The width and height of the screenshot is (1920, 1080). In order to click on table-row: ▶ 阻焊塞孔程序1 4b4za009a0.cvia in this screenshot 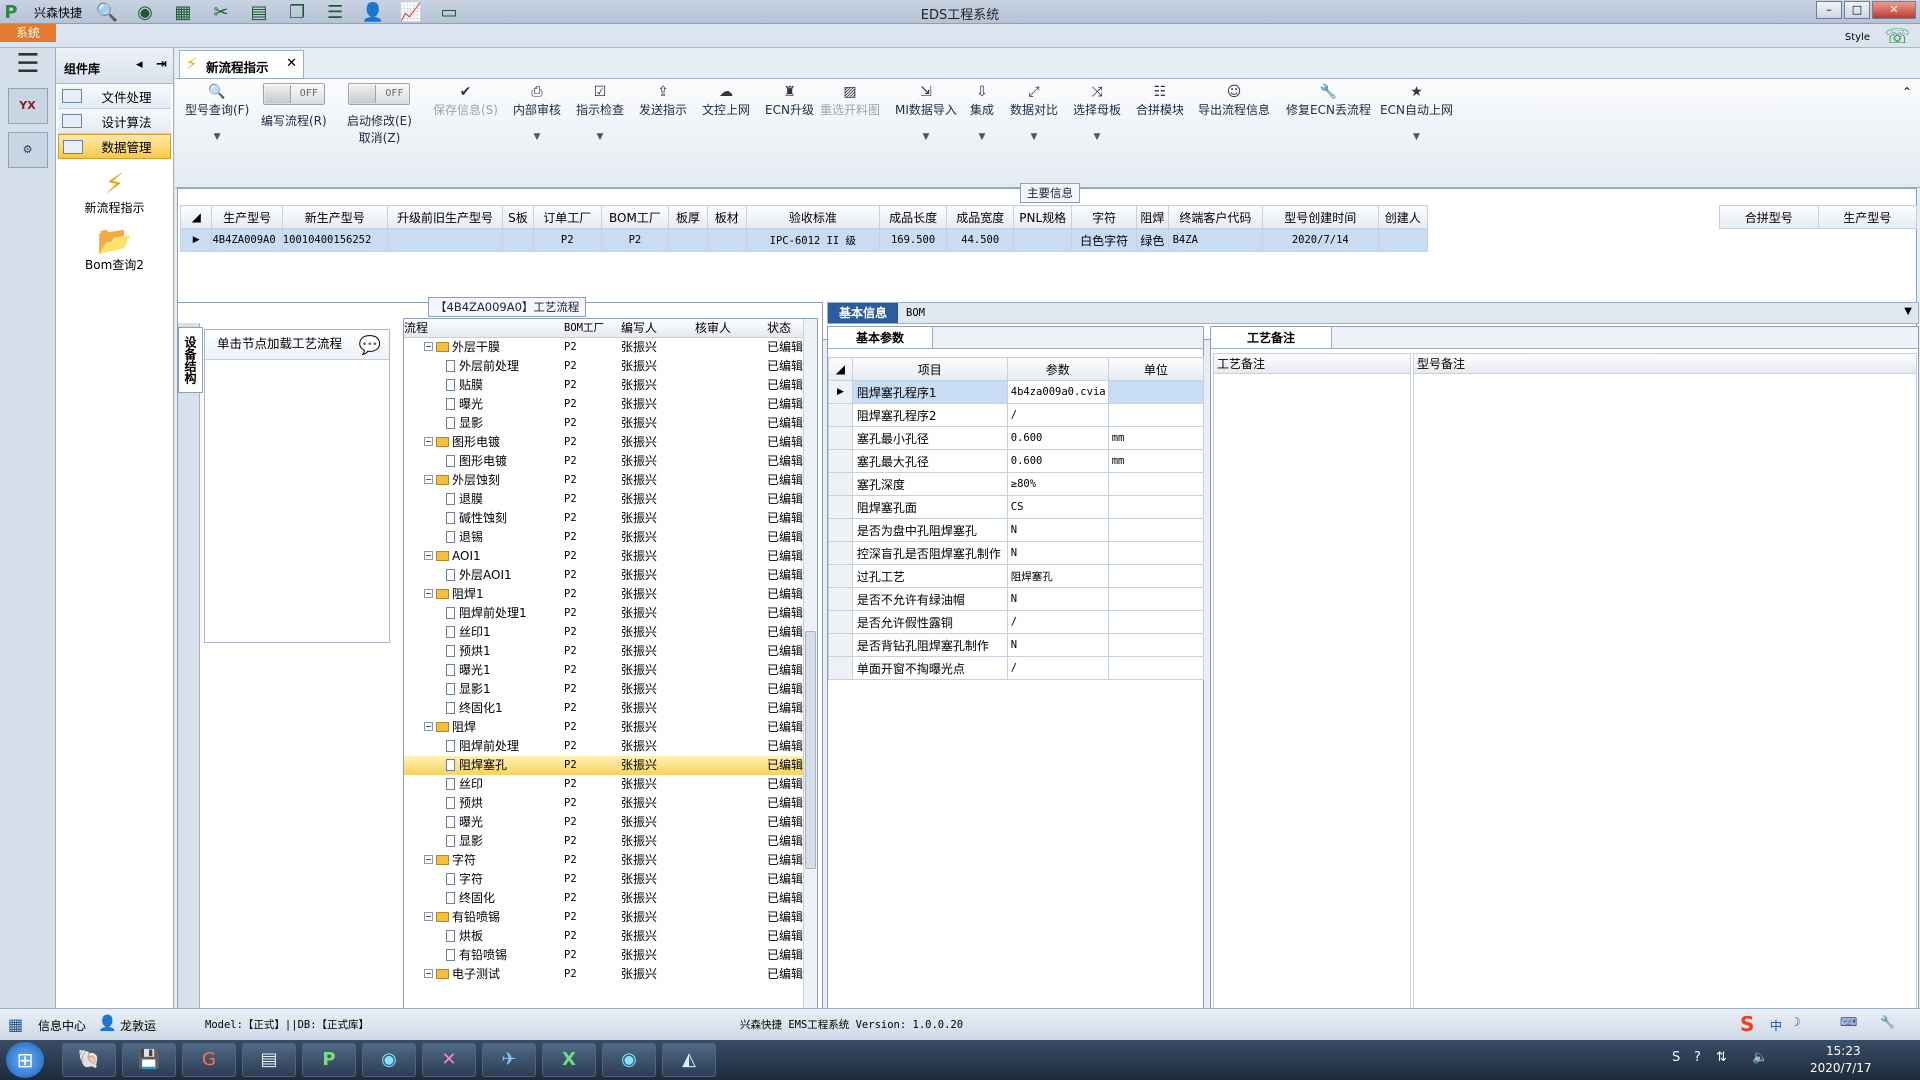, I will do `click(1016, 392)`.